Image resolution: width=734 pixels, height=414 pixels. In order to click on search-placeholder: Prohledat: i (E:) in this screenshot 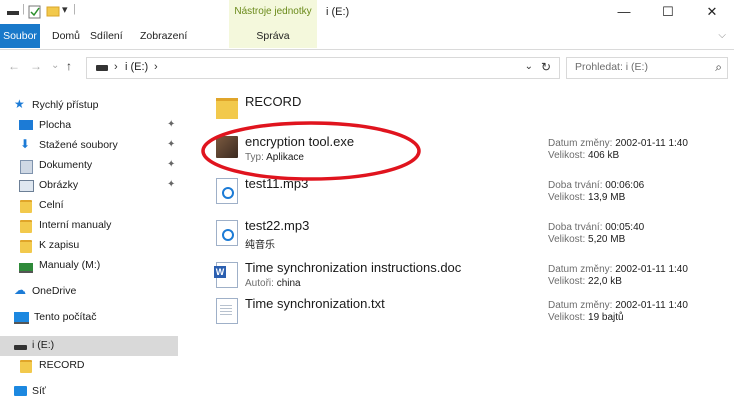, I will do `click(611, 67)`.